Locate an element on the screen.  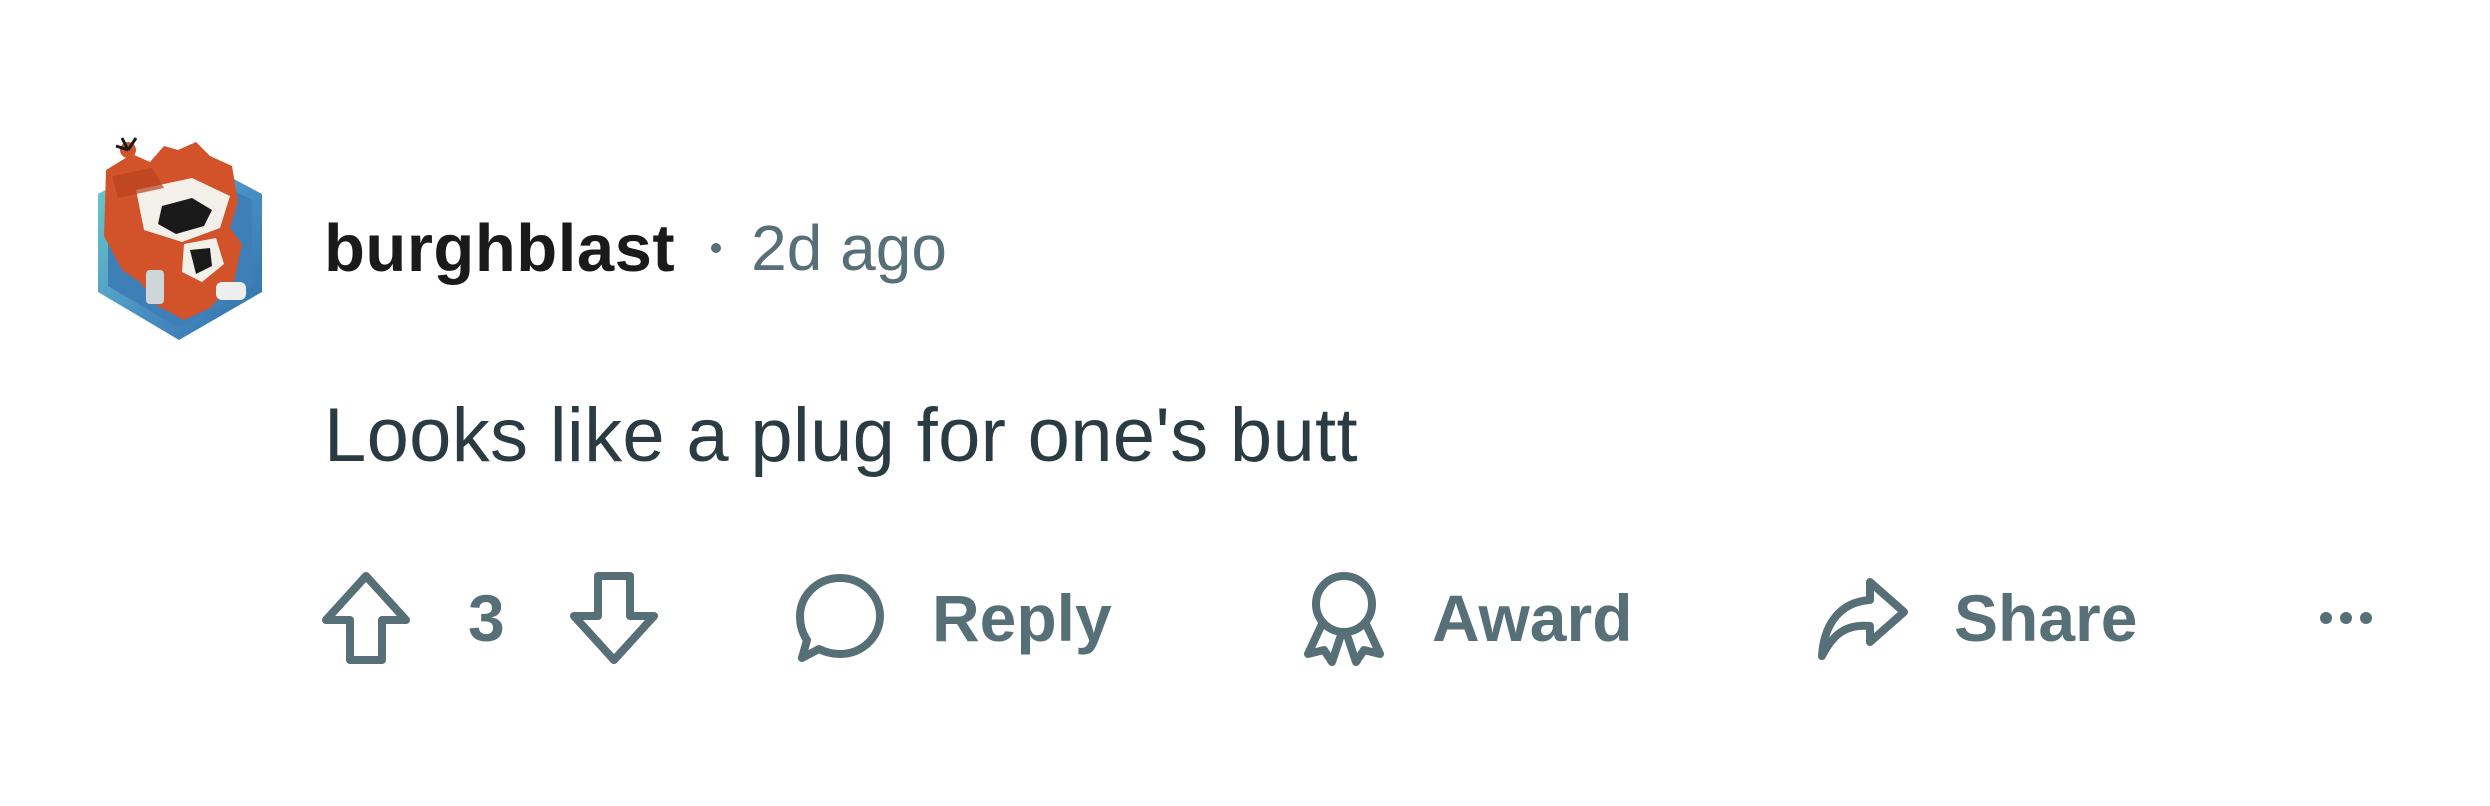
more-options-button is located at coordinates (2346, 618).